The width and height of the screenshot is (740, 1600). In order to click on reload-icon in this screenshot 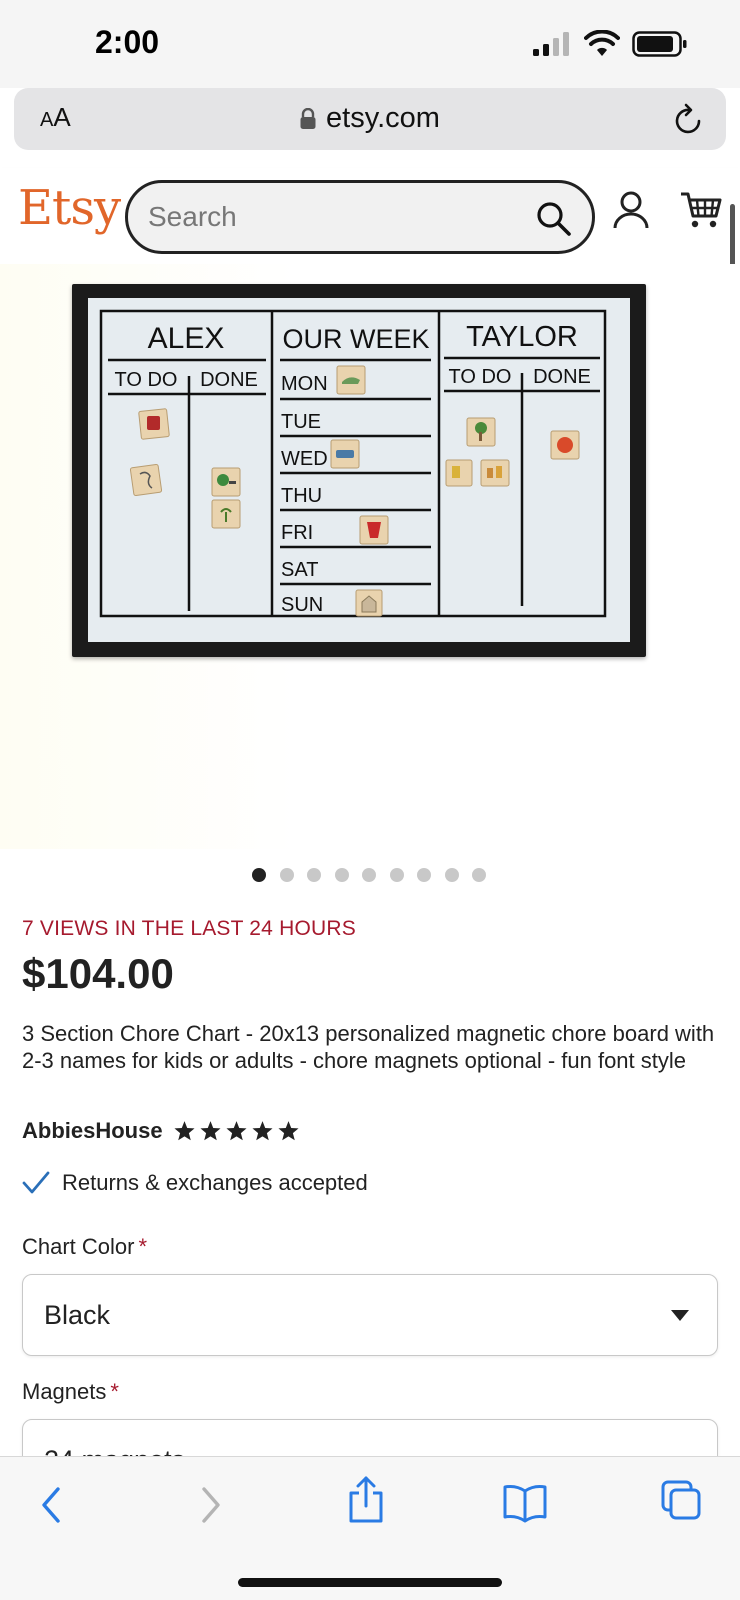, I will do `click(689, 119)`.